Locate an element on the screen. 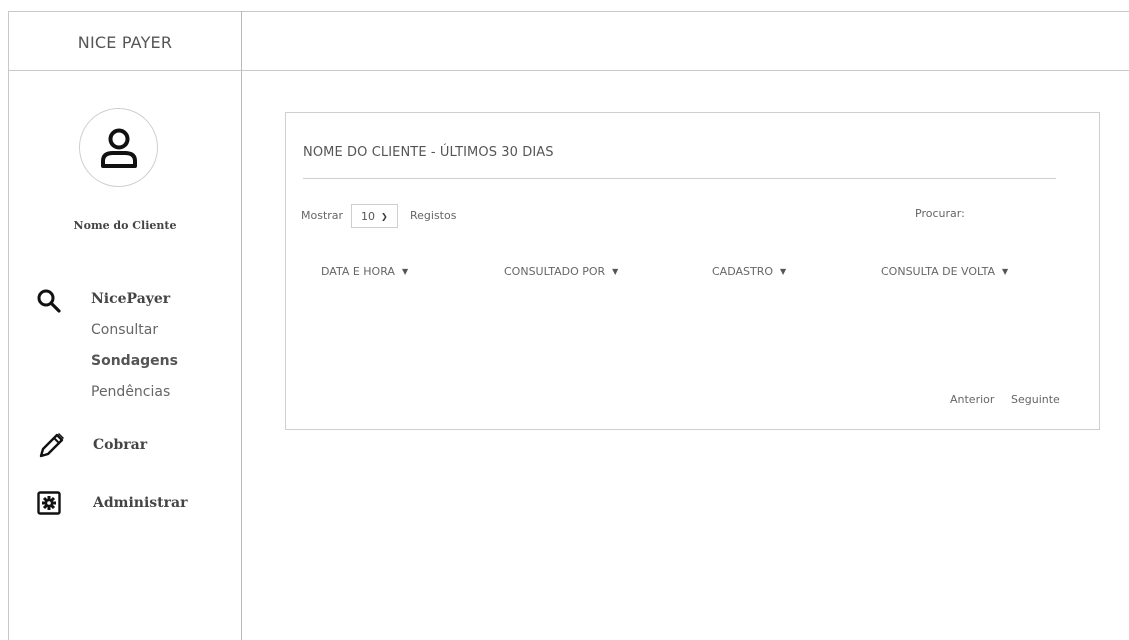 Image resolution: width=1129 pixels, height=640 pixels. nav-item-consultar: Consultar is located at coordinates (124, 330).